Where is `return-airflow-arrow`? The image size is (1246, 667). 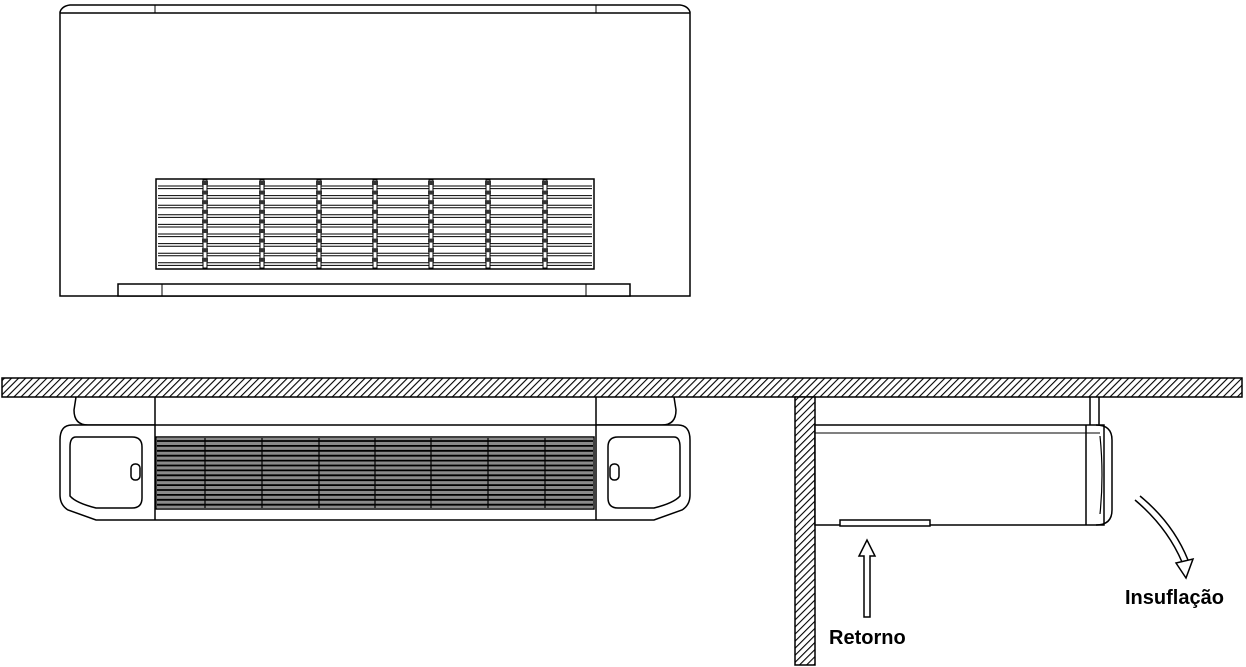 return-airflow-arrow is located at coordinates (867, 578).